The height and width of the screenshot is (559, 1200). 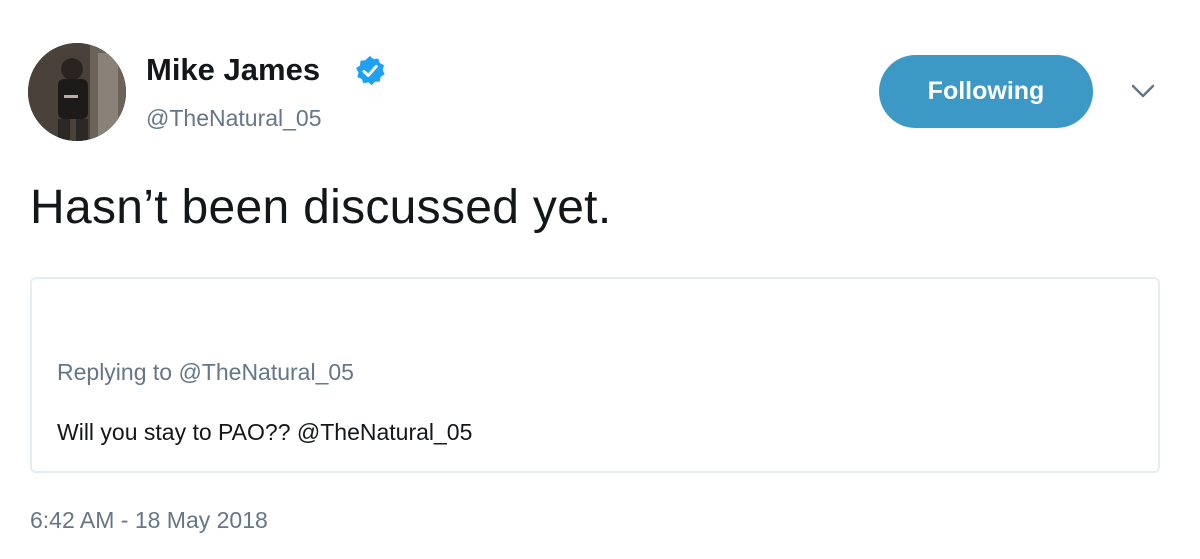 I want to click on avatar, so click(x=77, y=92).